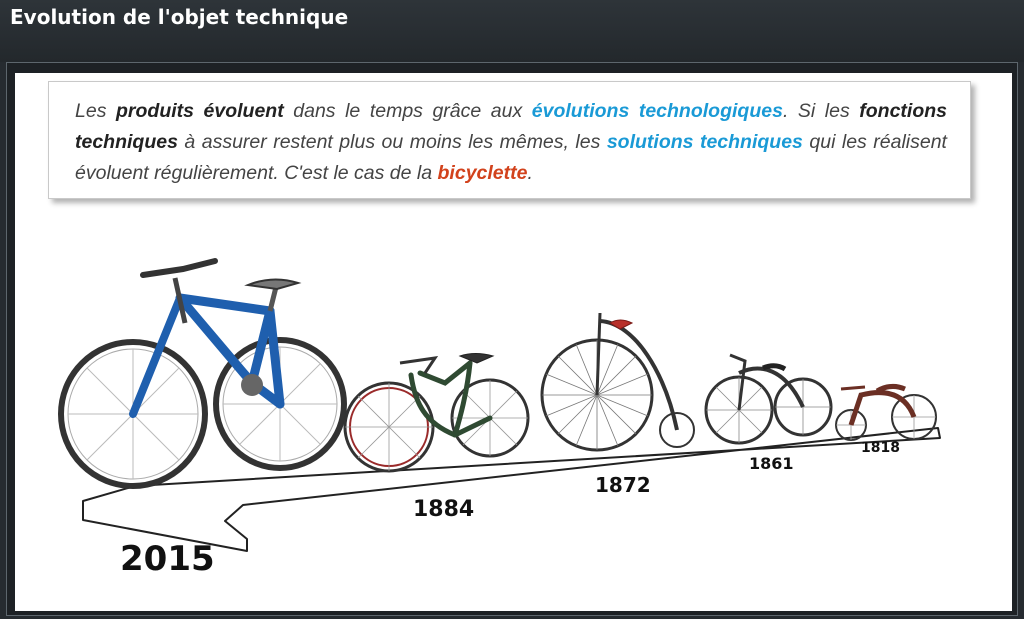 This screenshot has width=1024, height=619. Describe the element at coordinates (179, 17) in the screenshot. I see `page-title: Evolution de l'objet technique` at that location.